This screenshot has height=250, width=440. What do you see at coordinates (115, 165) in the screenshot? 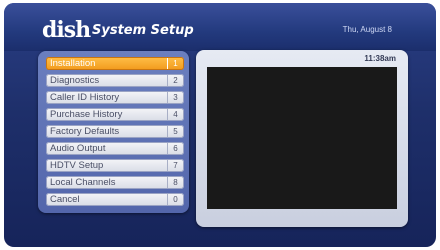
I see `menu-item-hdtv-setup: HDTV Setup 7` at bounding box center [115, 165].